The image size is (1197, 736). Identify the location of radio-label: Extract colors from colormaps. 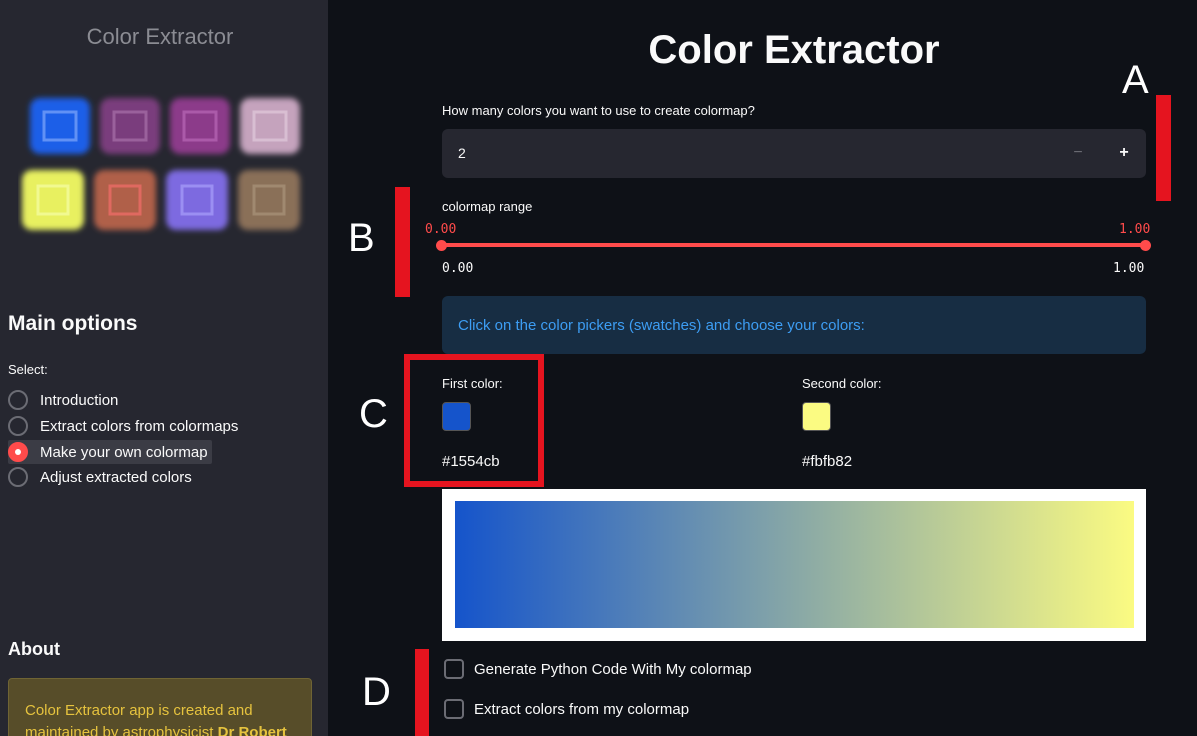
(139, 426).